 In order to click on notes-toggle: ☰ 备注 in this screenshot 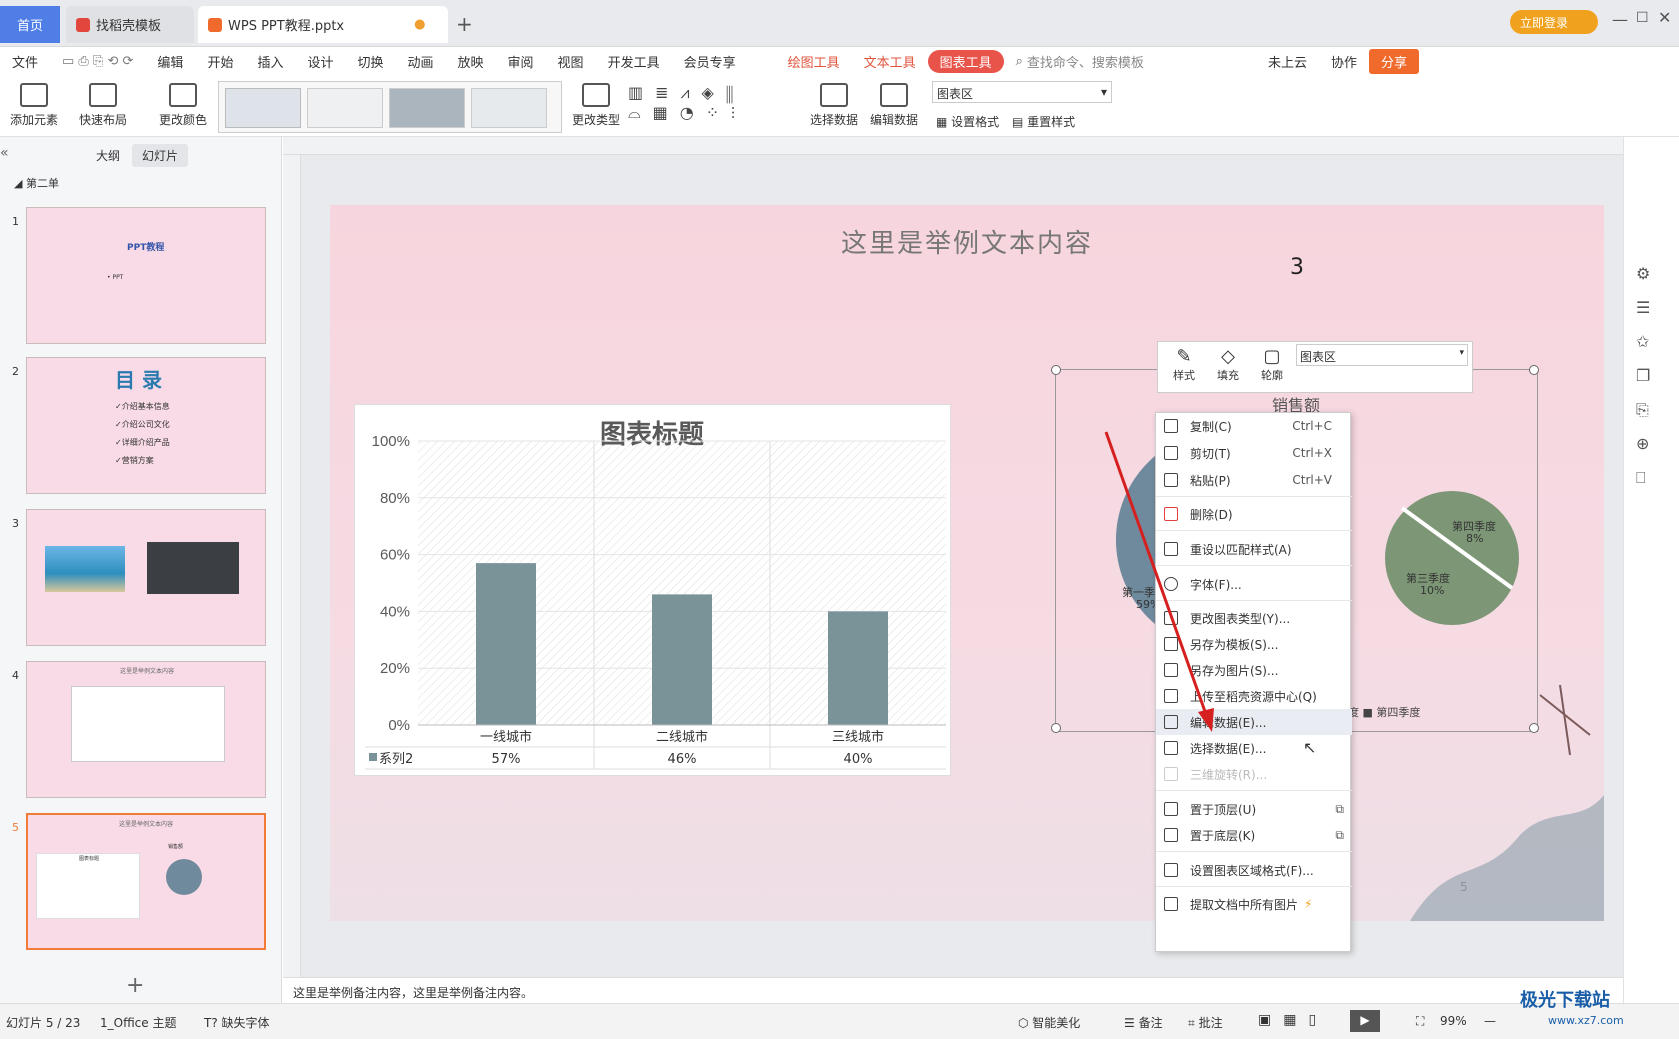, I will do `click(1143, 1022)`.